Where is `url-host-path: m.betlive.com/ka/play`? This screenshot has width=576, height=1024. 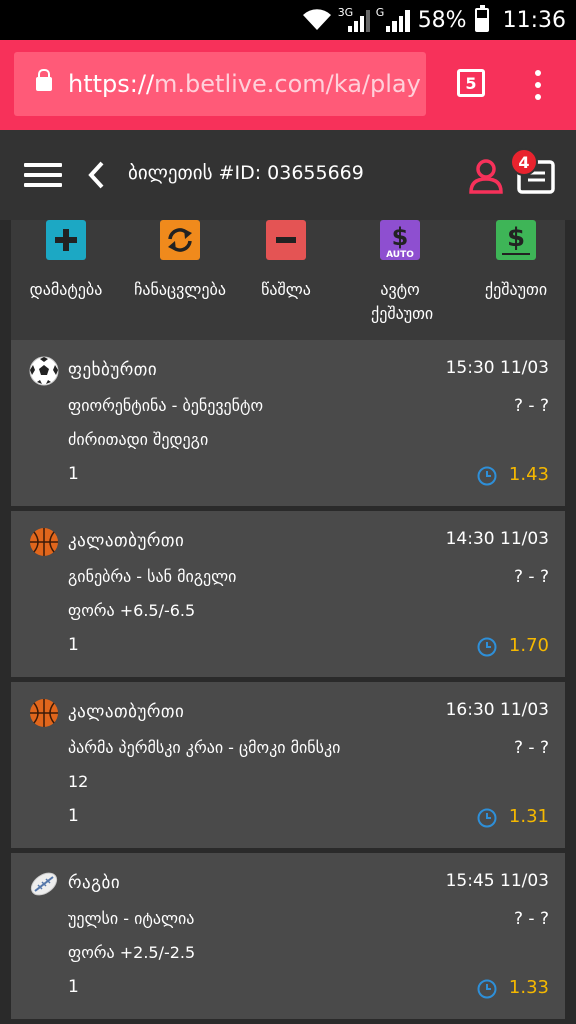
url-host-path: m.betlive.com/ka/play is located at coordinates (287, 84).